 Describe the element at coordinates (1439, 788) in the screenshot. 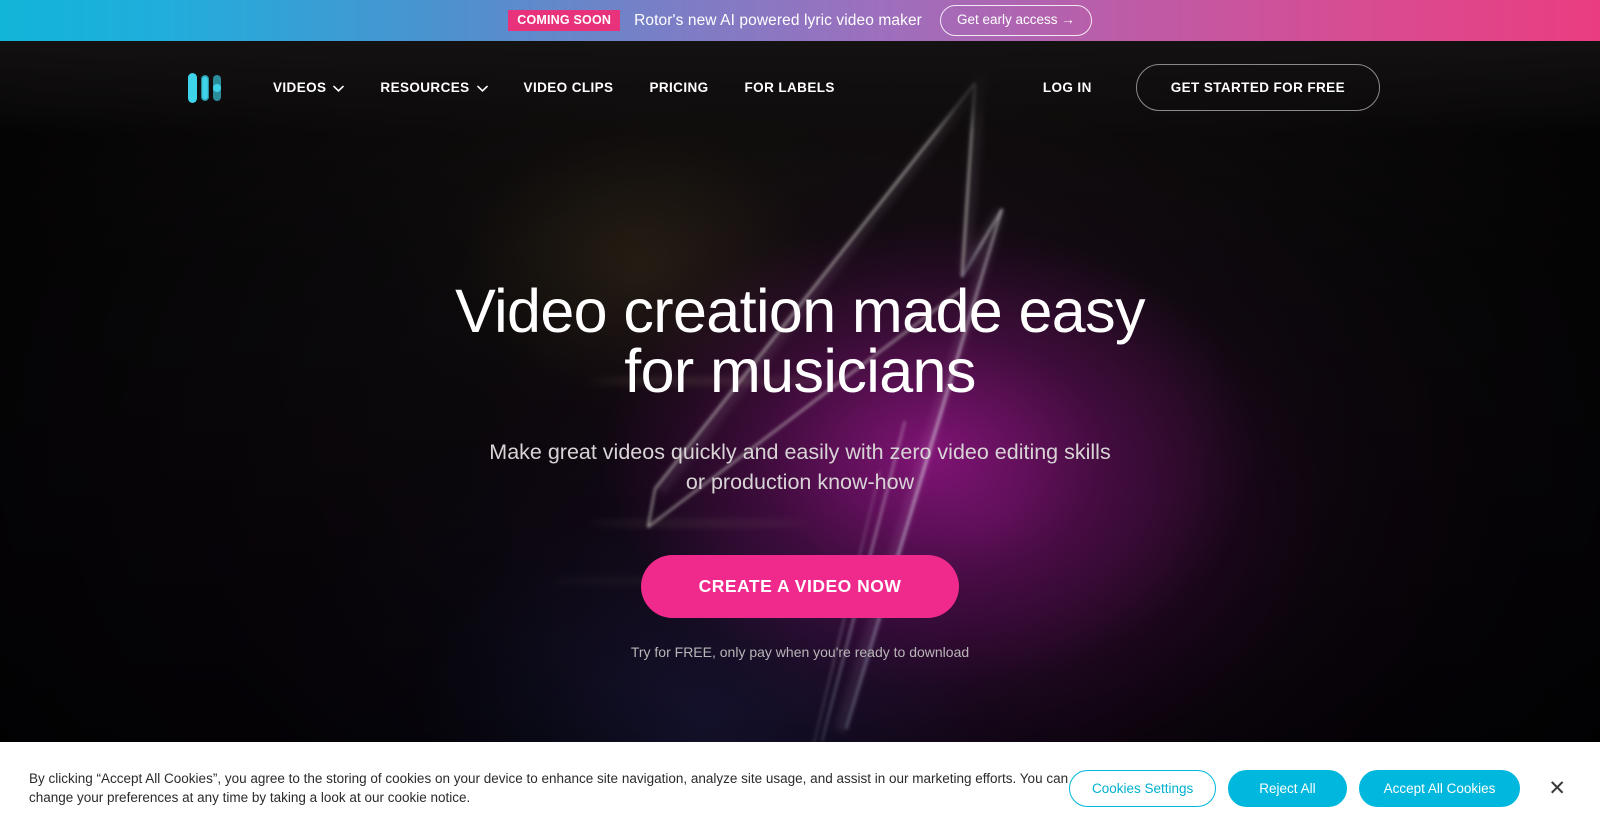

I see `accept-all-cookies-button: Accept All Cookies` at that location.